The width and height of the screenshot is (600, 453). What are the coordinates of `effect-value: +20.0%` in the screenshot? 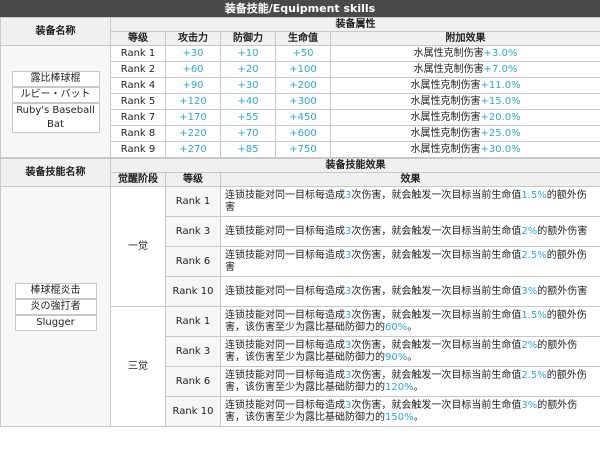 It's located at (500, 117).